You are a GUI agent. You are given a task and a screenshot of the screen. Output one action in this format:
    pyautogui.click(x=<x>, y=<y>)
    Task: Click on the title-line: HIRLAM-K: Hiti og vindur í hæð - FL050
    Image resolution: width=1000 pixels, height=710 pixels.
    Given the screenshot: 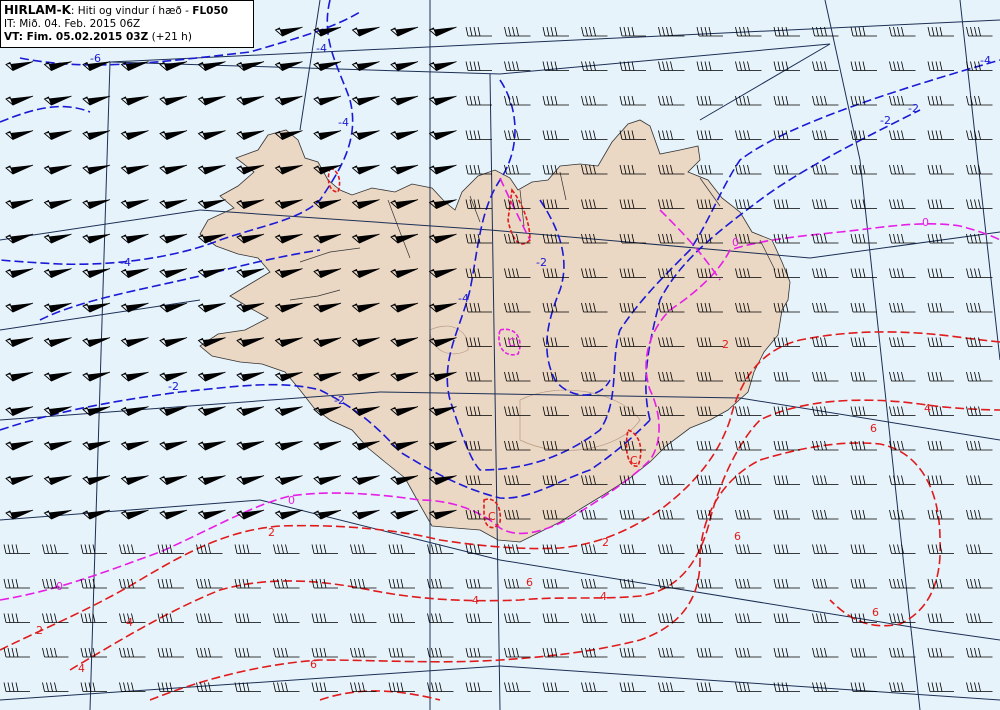 What is the action you would take?
    pyautogui.click(x=127, y=11)
    